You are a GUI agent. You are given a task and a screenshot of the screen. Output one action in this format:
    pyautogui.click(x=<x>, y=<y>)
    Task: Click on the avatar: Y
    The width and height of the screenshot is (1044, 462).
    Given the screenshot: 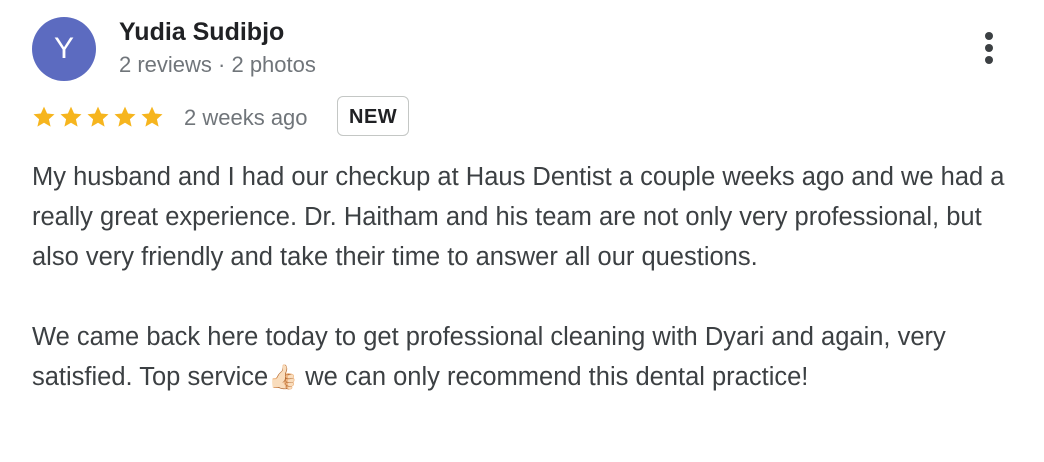 What is the action you would take?
    pyautogui.click(x=64, y=49)
    